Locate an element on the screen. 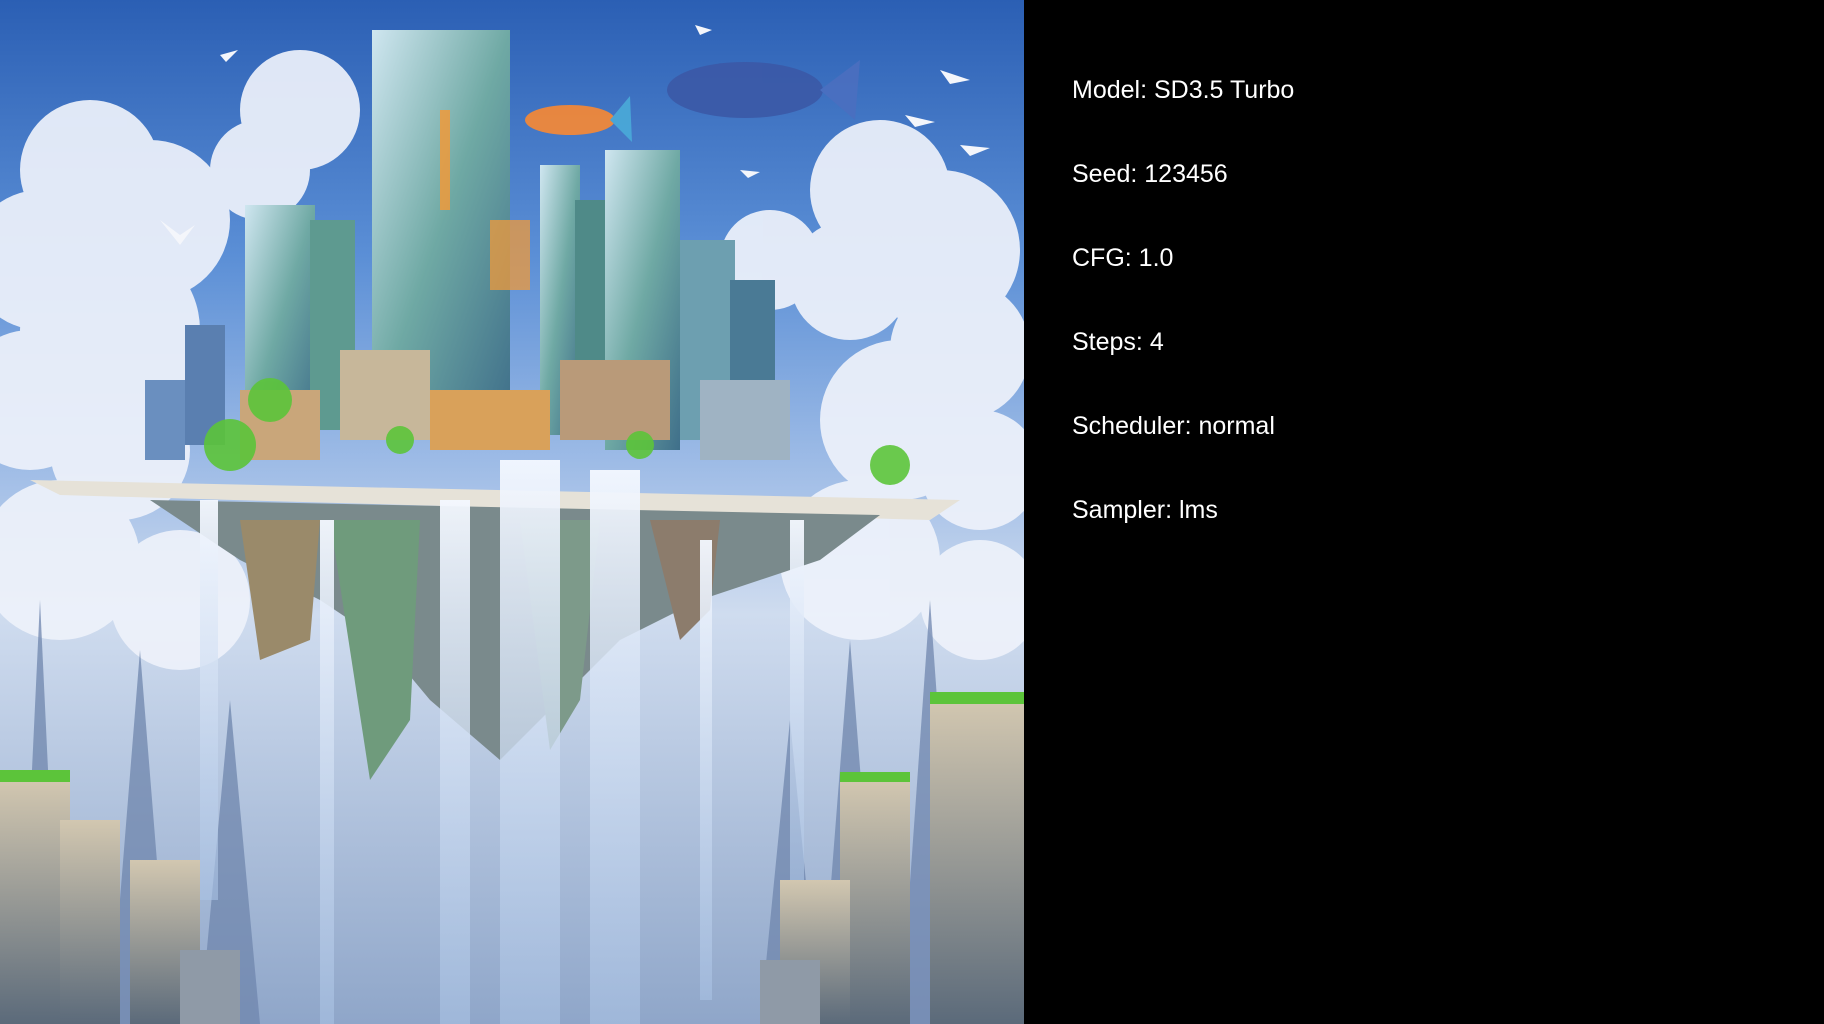  cfg-label: CFG: 1.0 is located at coordinates (1123, 258).